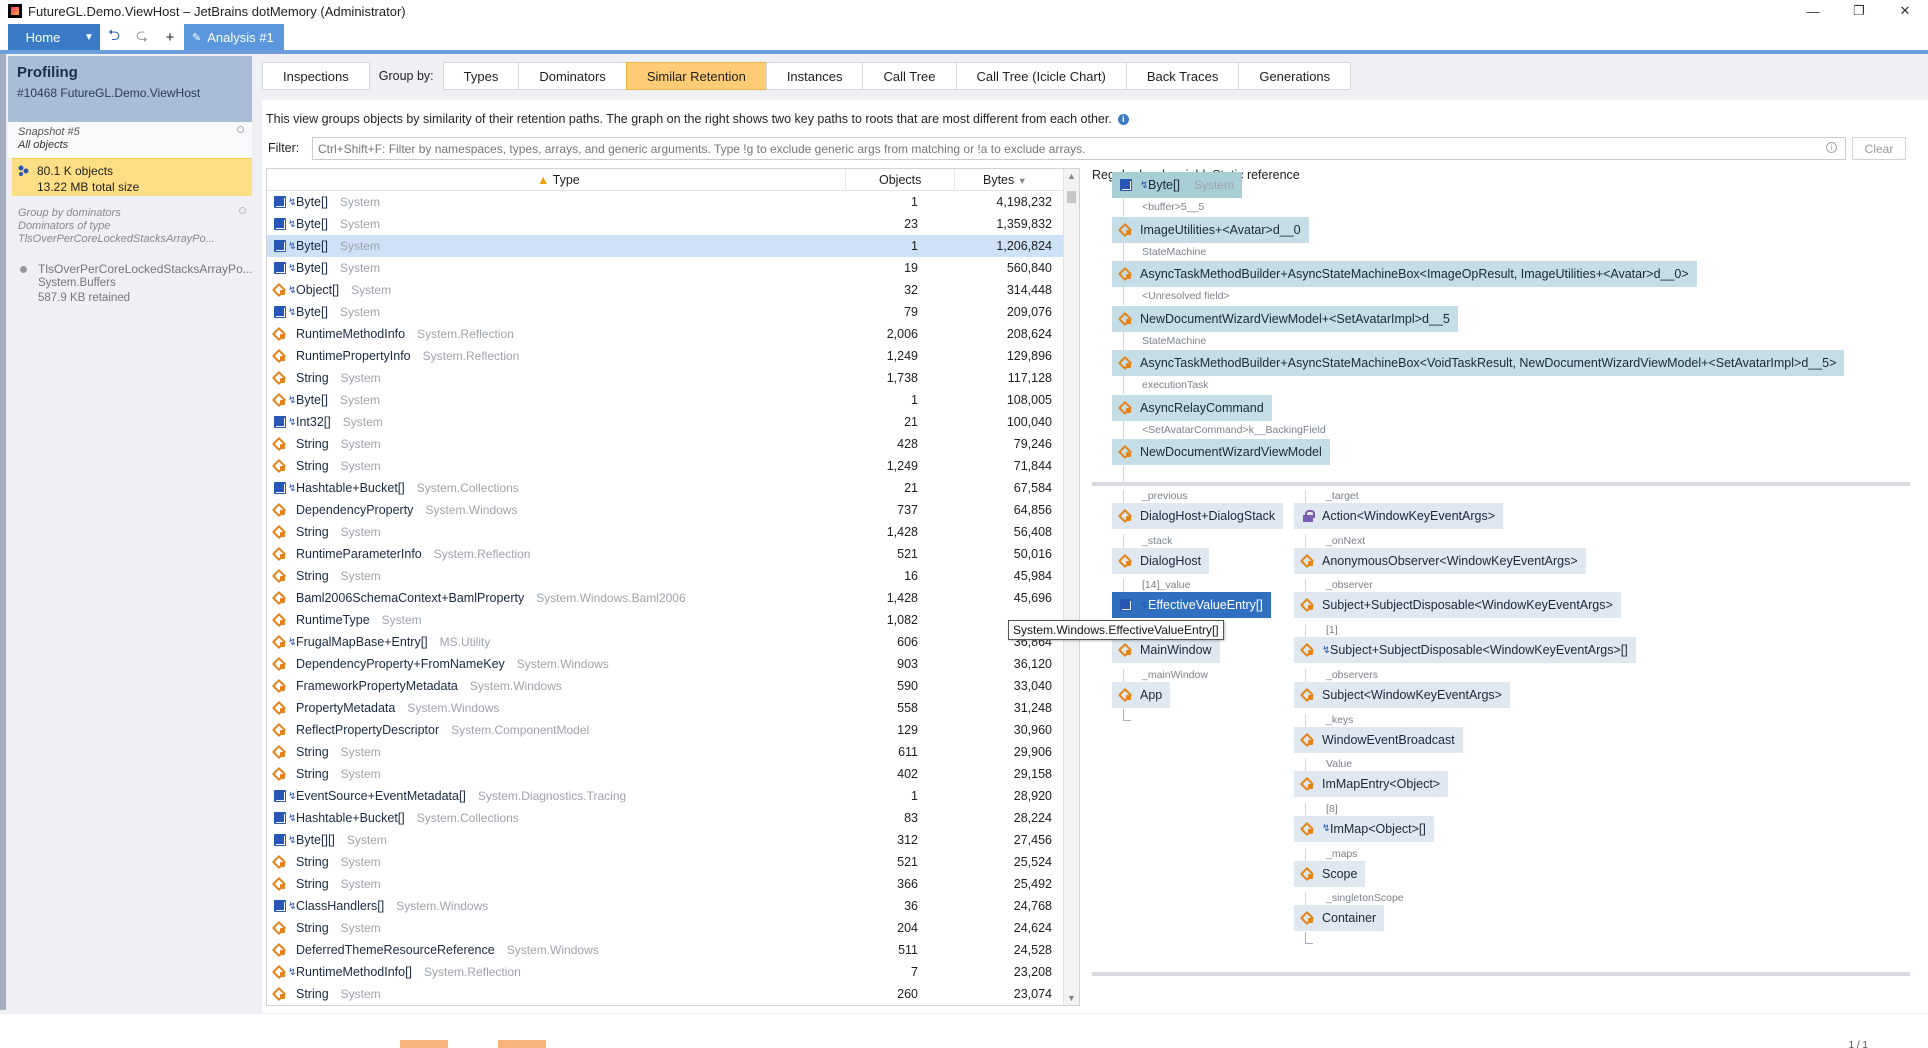  What do you see at coordinates (1330, 873) in the screenshot?
I see `graph-node: Scope` at bounding box center [1330, 873].